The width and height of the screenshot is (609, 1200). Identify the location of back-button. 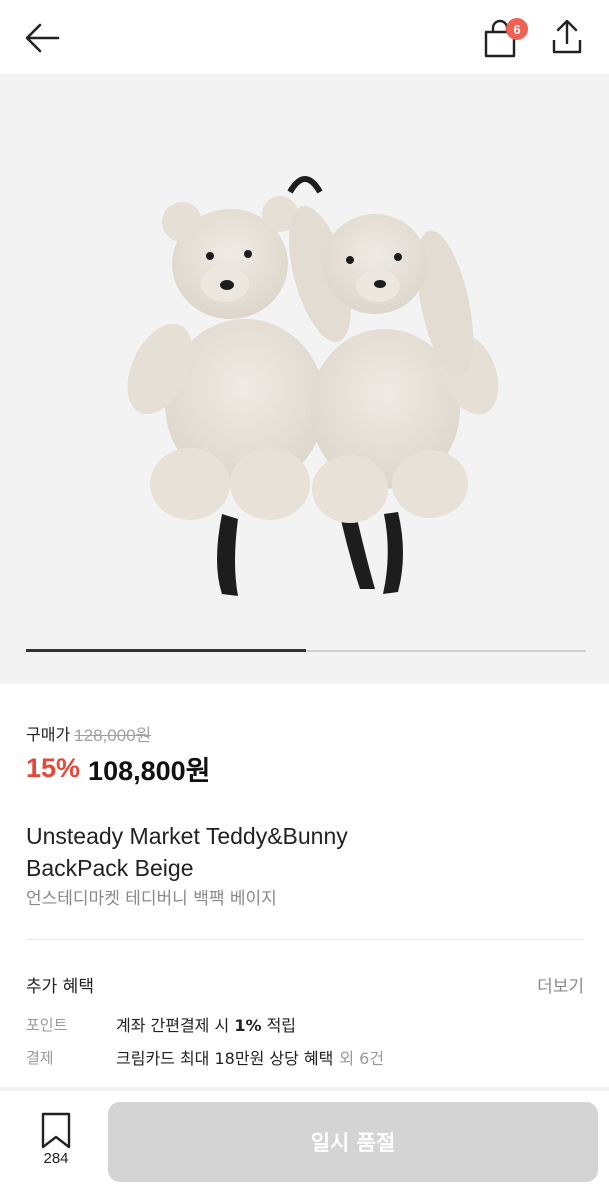
(42, 38).